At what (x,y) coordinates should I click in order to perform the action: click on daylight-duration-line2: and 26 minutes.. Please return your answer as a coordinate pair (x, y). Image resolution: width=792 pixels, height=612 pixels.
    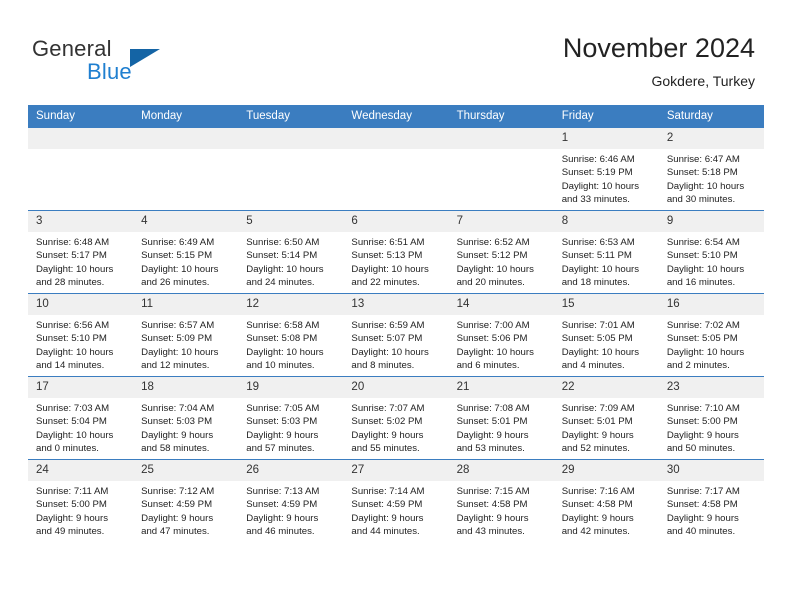
    Looking at the image, I should click on (175, 283).